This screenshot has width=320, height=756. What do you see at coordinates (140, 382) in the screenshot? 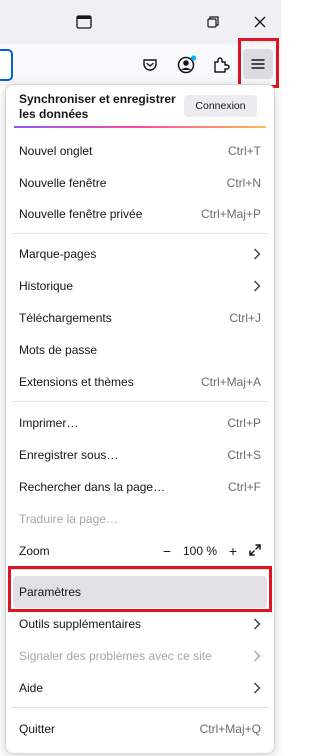
I see `menu-item-extensions-themes: Extensions et thèmes Ctrl+Maj+A` at bounding box center [140, 382].